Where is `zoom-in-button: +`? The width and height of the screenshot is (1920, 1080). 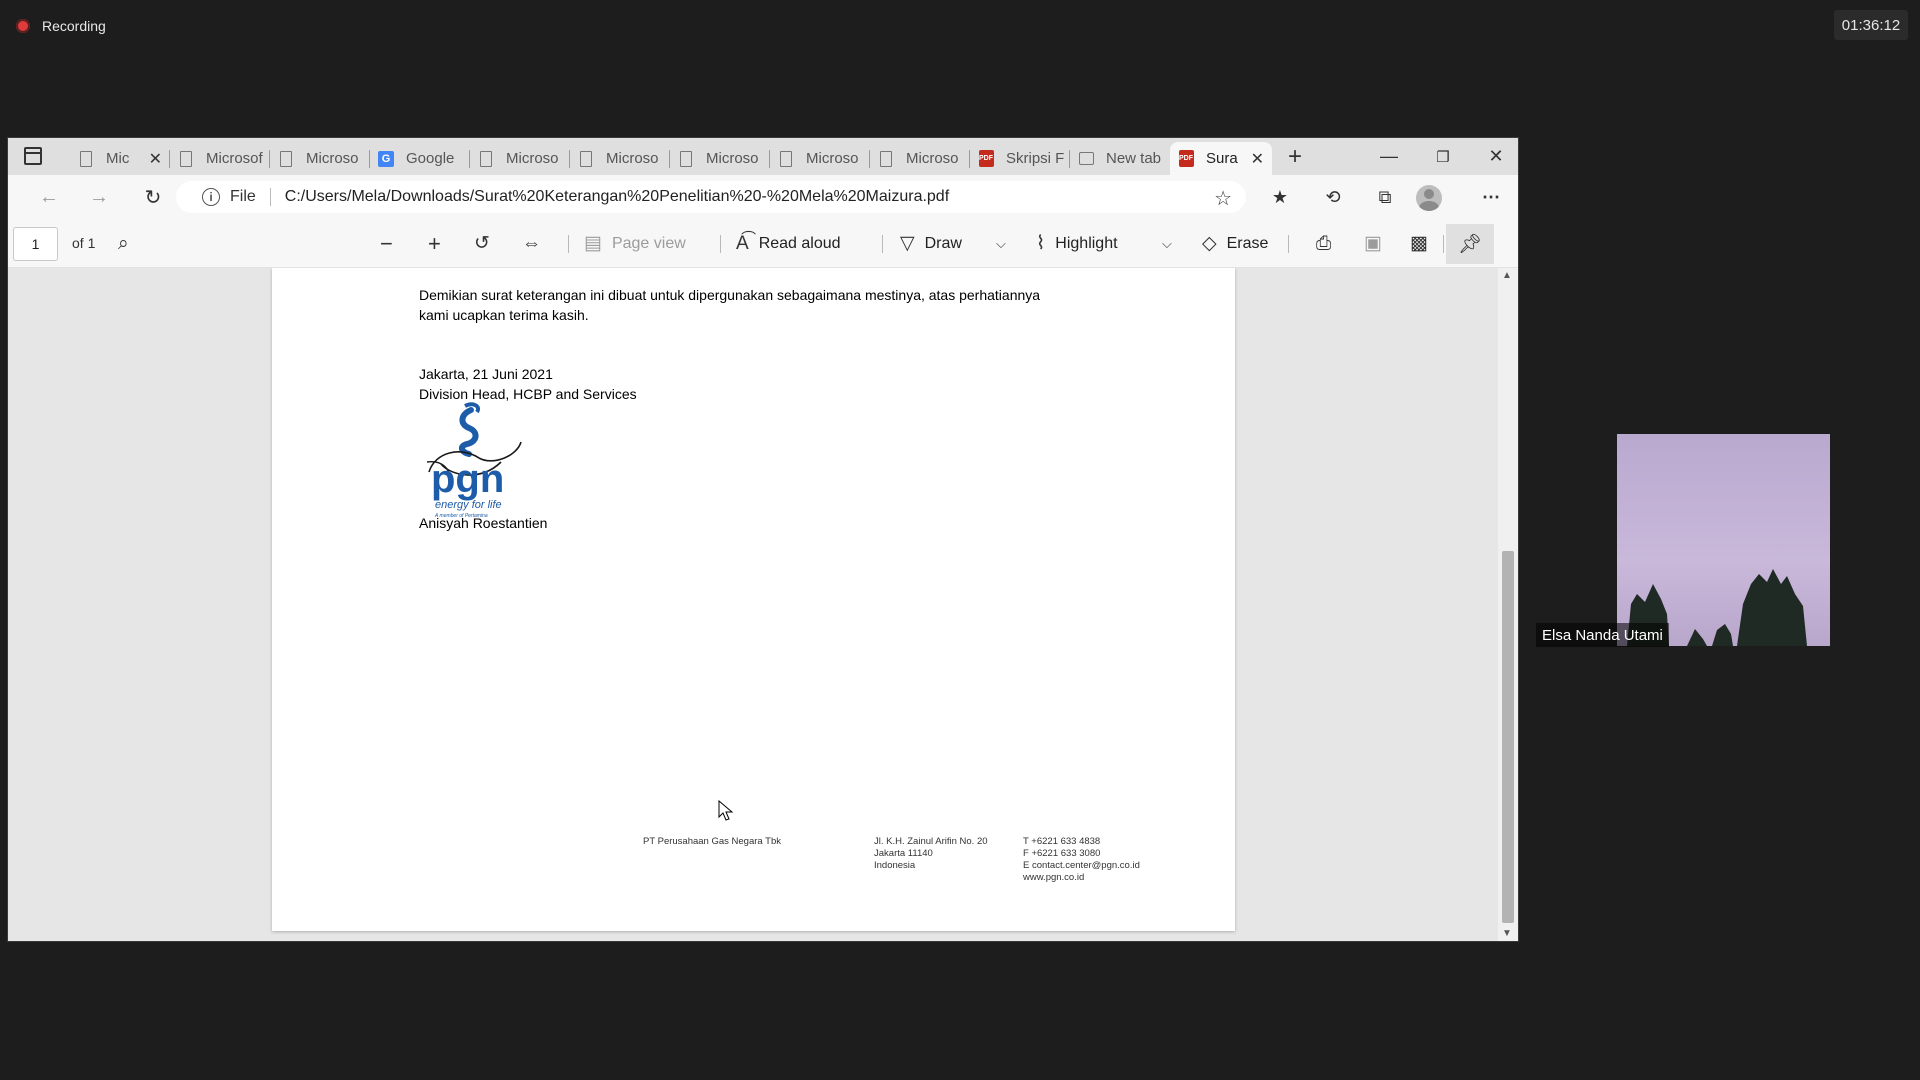
zoom-in-button: + is located at coordinates (434, 243).